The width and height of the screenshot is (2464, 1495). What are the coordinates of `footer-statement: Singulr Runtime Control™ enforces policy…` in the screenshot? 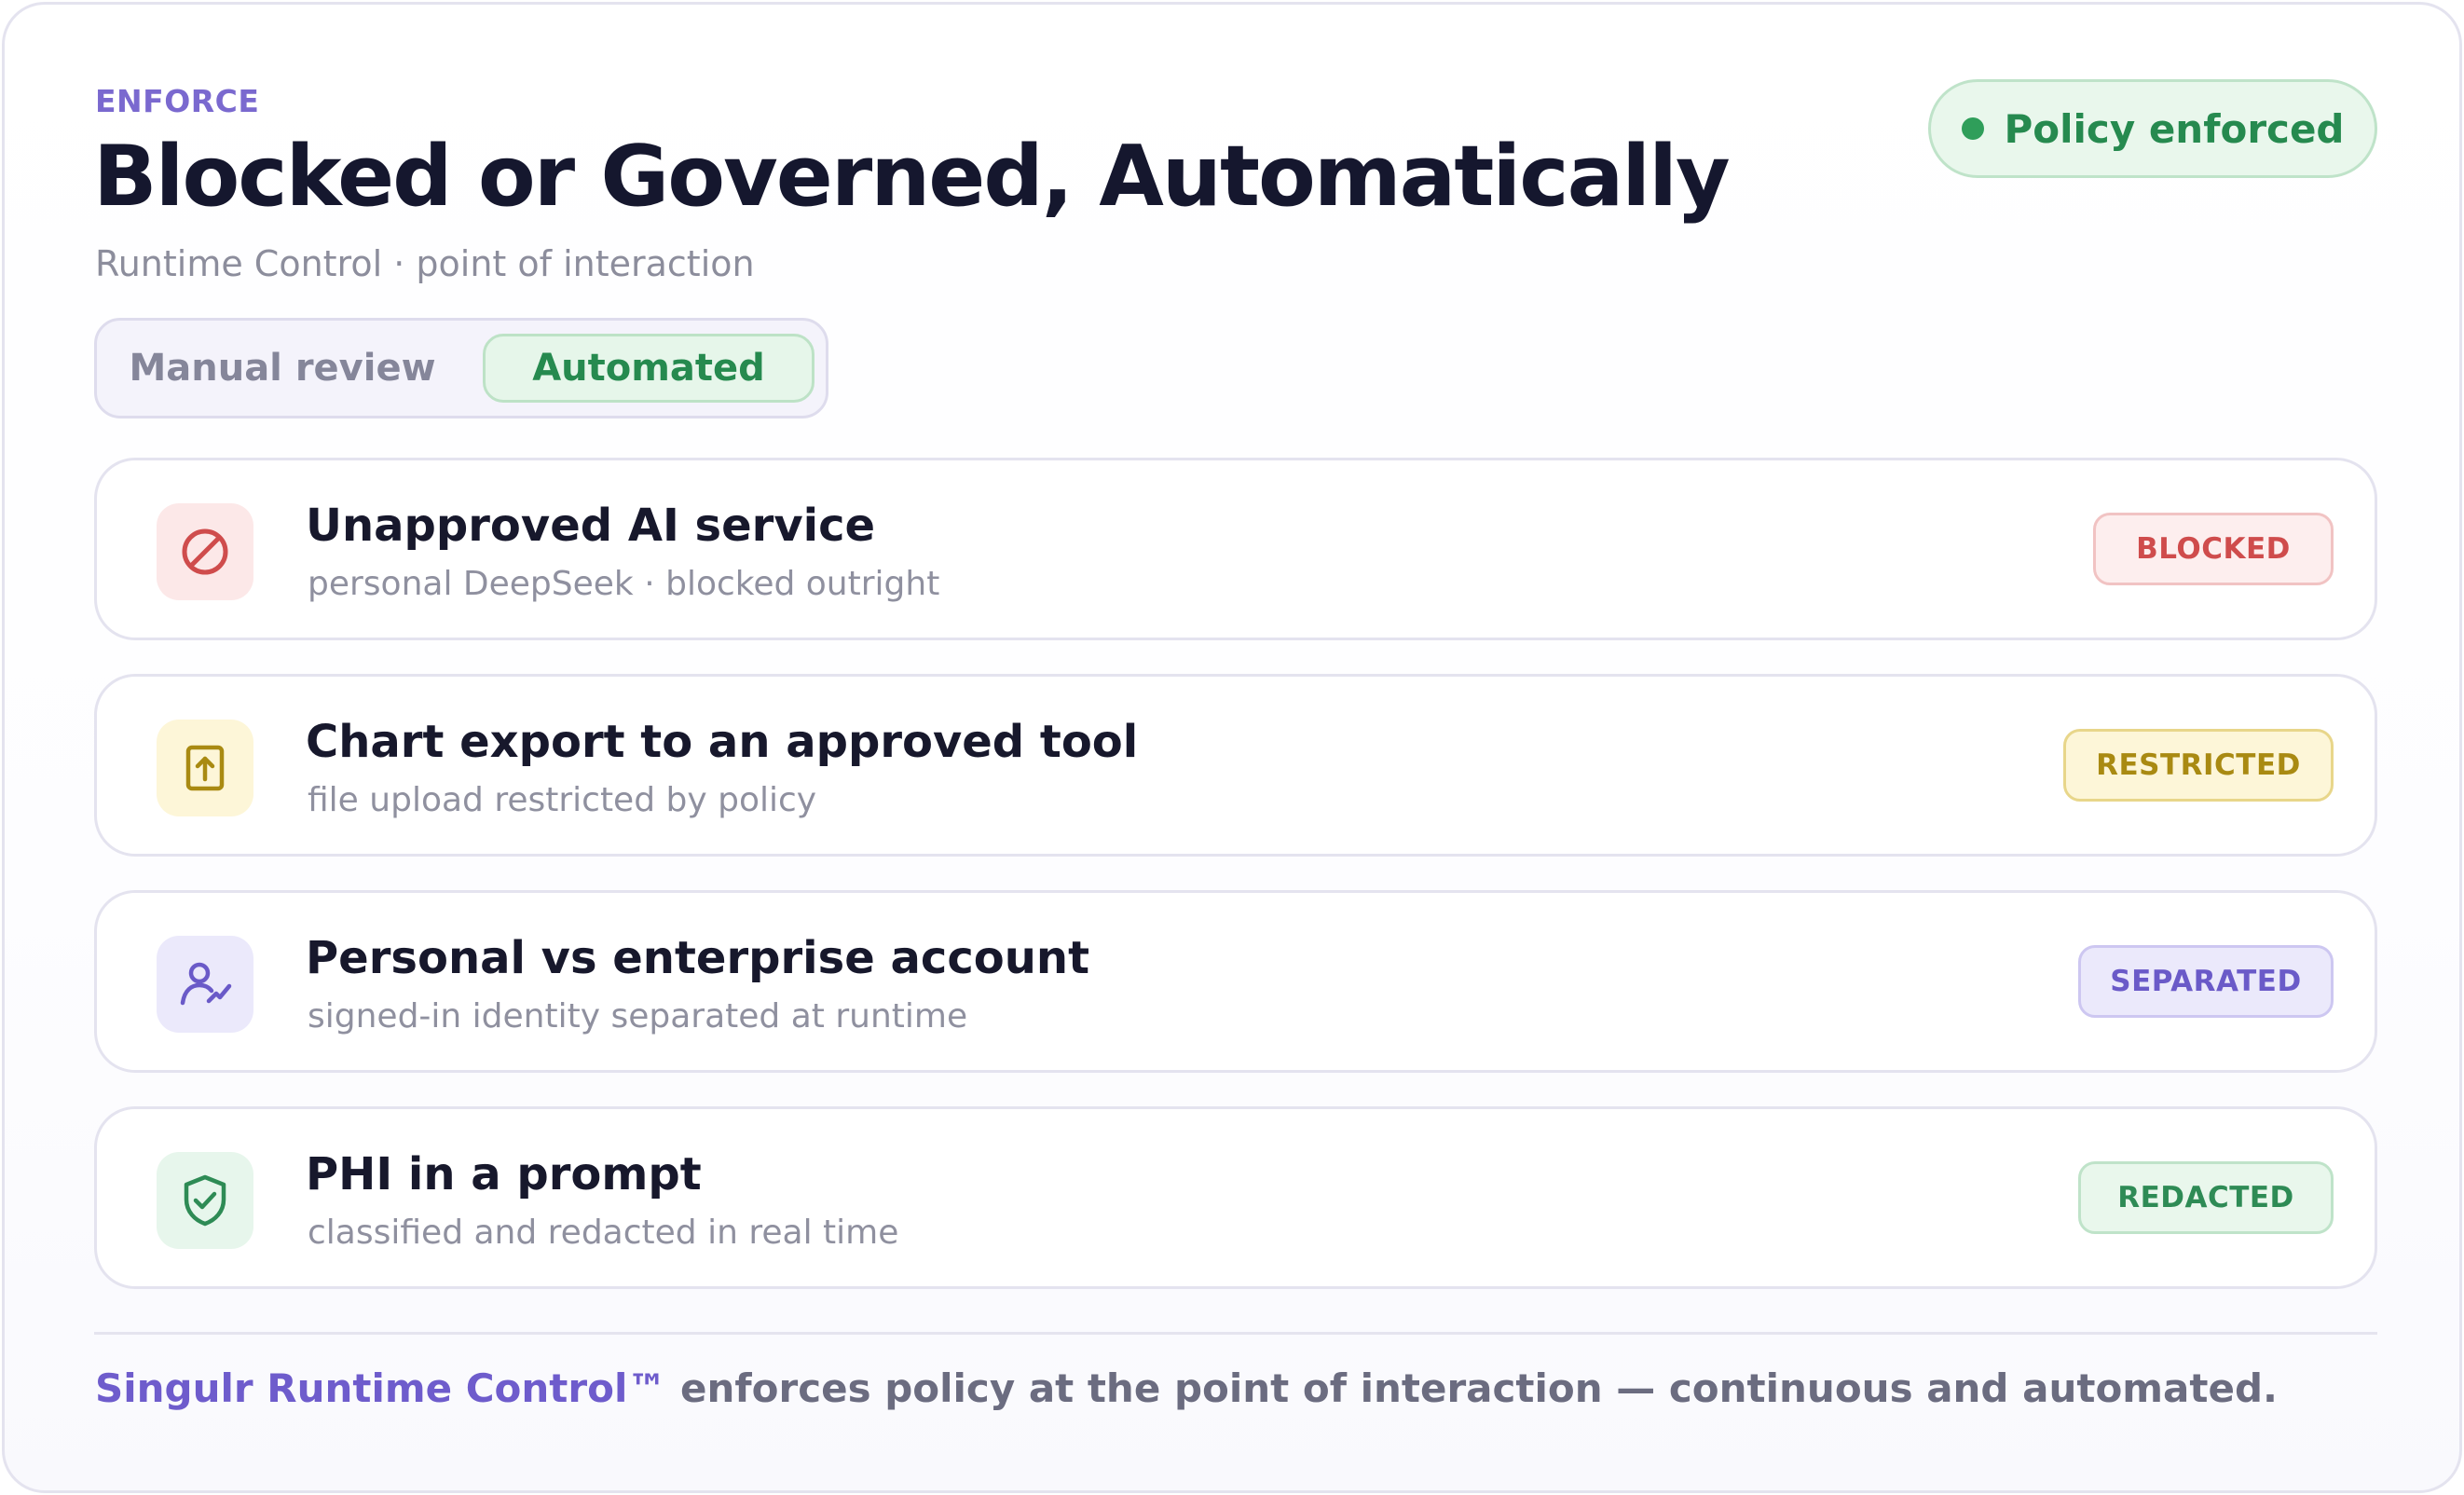 It's located at (1186, 1388).